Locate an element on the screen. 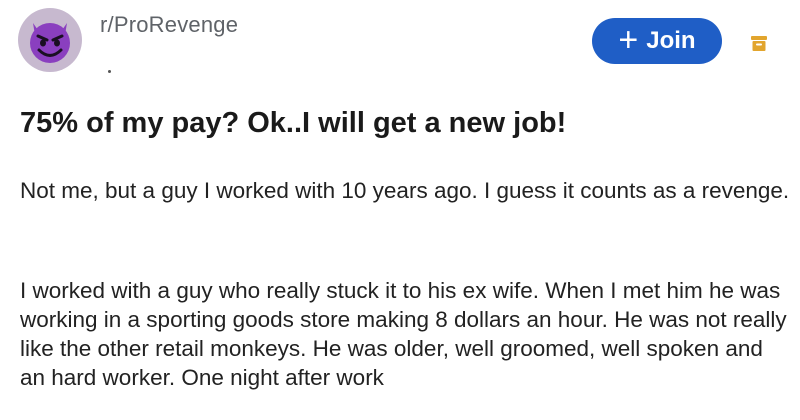 This screenshot has height=420, width=800. join-button: + Join is located at coordinates (657, 41).